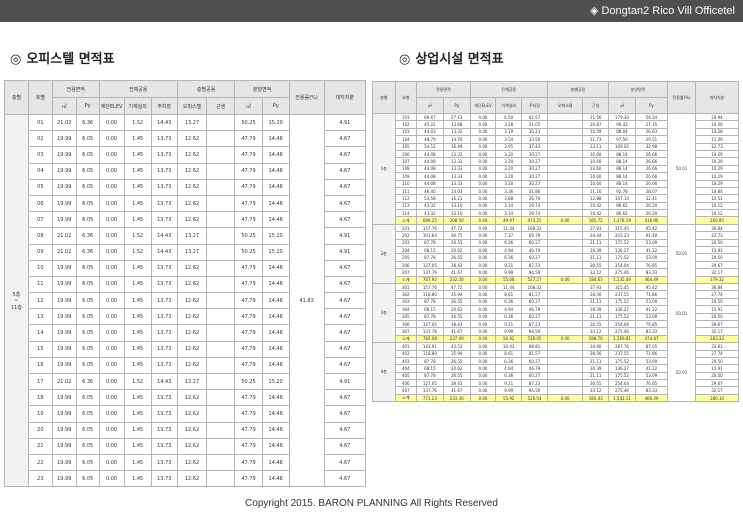  I want to click on table-cell: 76.85, so click(651, 383).